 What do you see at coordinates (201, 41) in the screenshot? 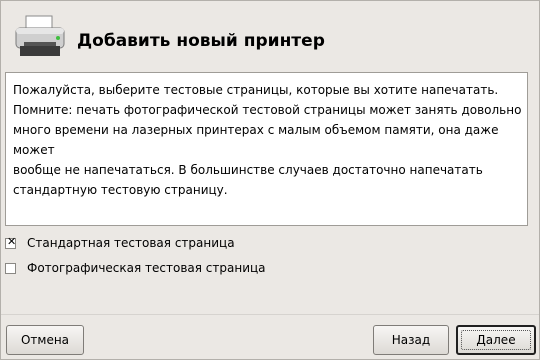
I see `dialog-title: Добавить новый принтер` at bounding box center [201, 41].